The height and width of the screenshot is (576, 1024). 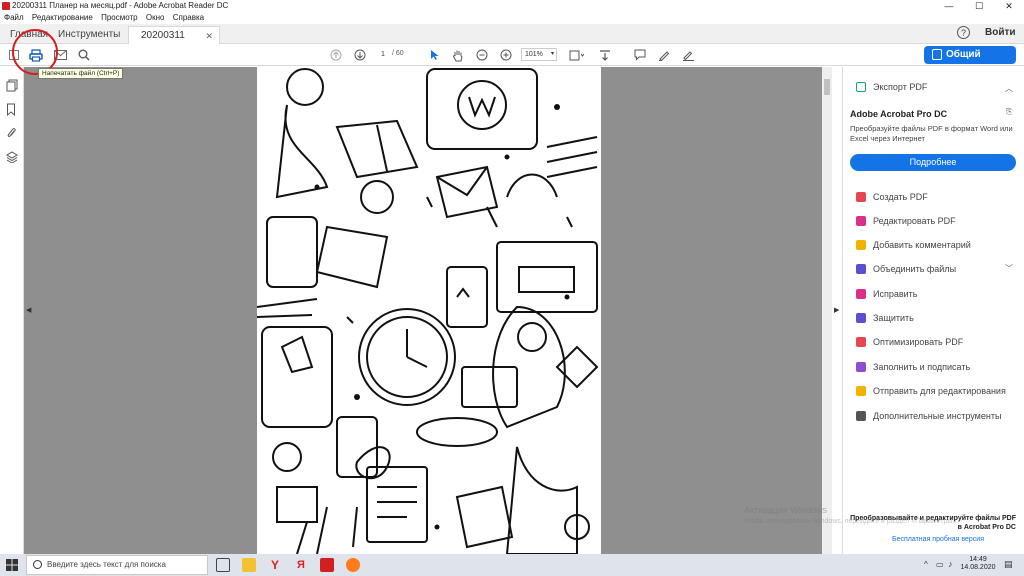 I want to click on task-view-icon, so click(x=223, y=565).